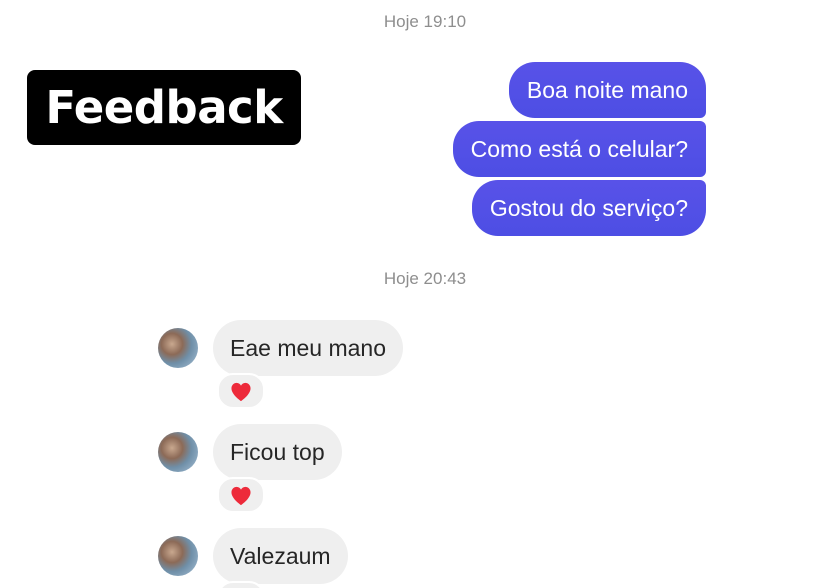  Describe the element at coordinates (425, 21) in the screenshot. I see `timestamp: Hoje 19:10` at that location.